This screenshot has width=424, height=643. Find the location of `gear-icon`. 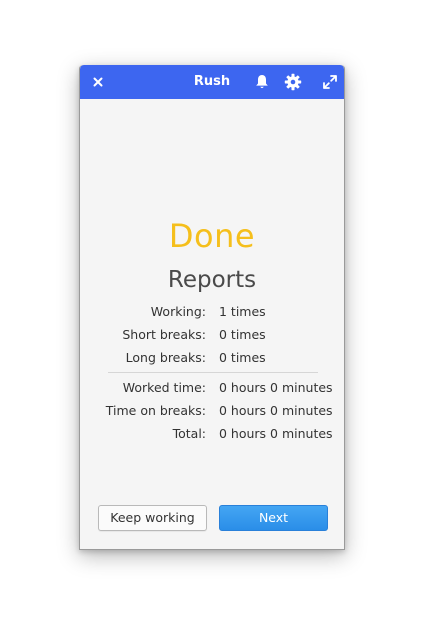

gear-icon is located at coordinates (293, 82).